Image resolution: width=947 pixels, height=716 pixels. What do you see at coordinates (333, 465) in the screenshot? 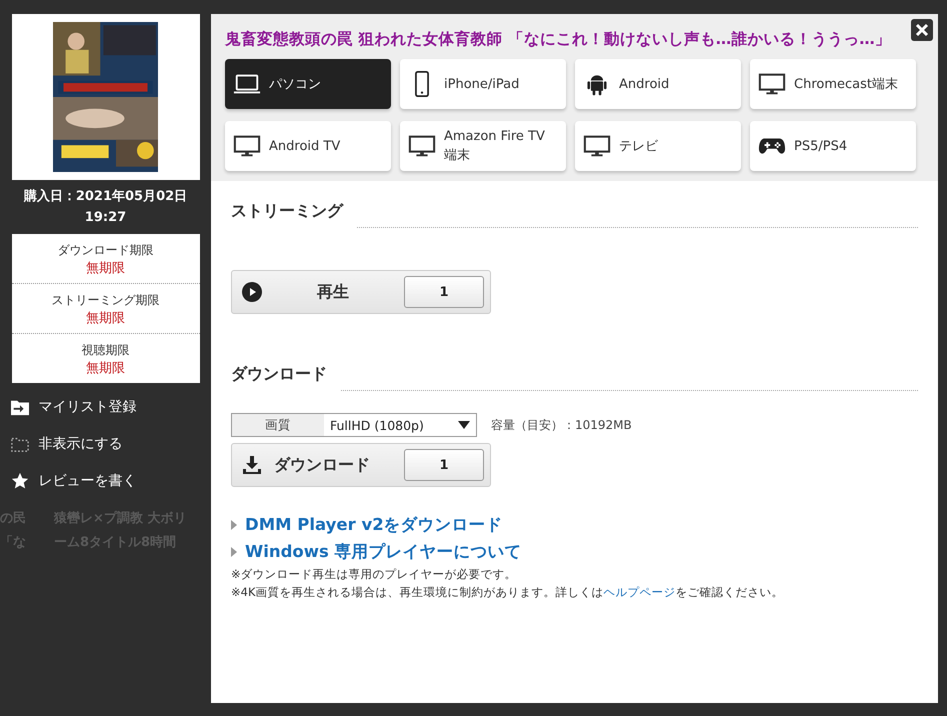
I see `download-button: ダウンロード` at bounding box center [333, 465].